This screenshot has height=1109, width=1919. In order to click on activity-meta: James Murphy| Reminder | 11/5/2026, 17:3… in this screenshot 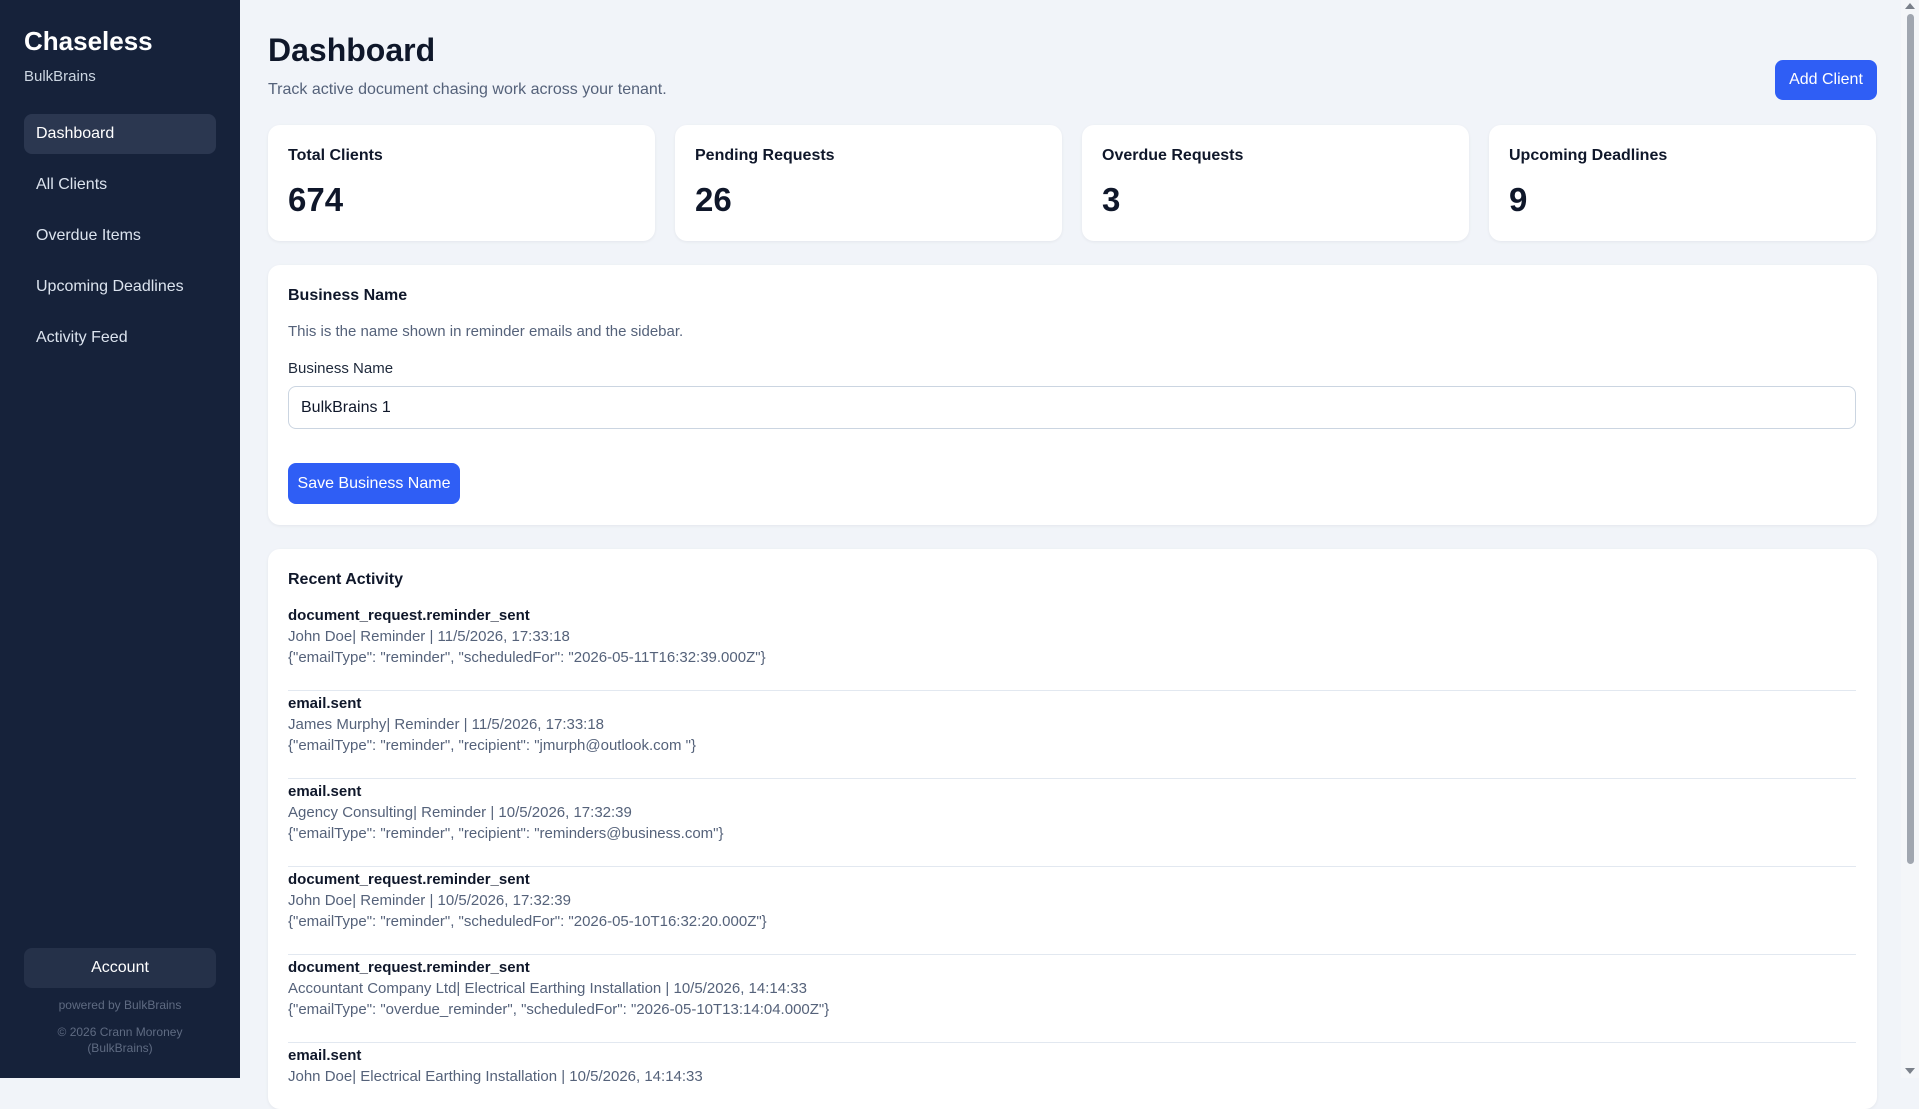, I will do `click(446, 724)`.